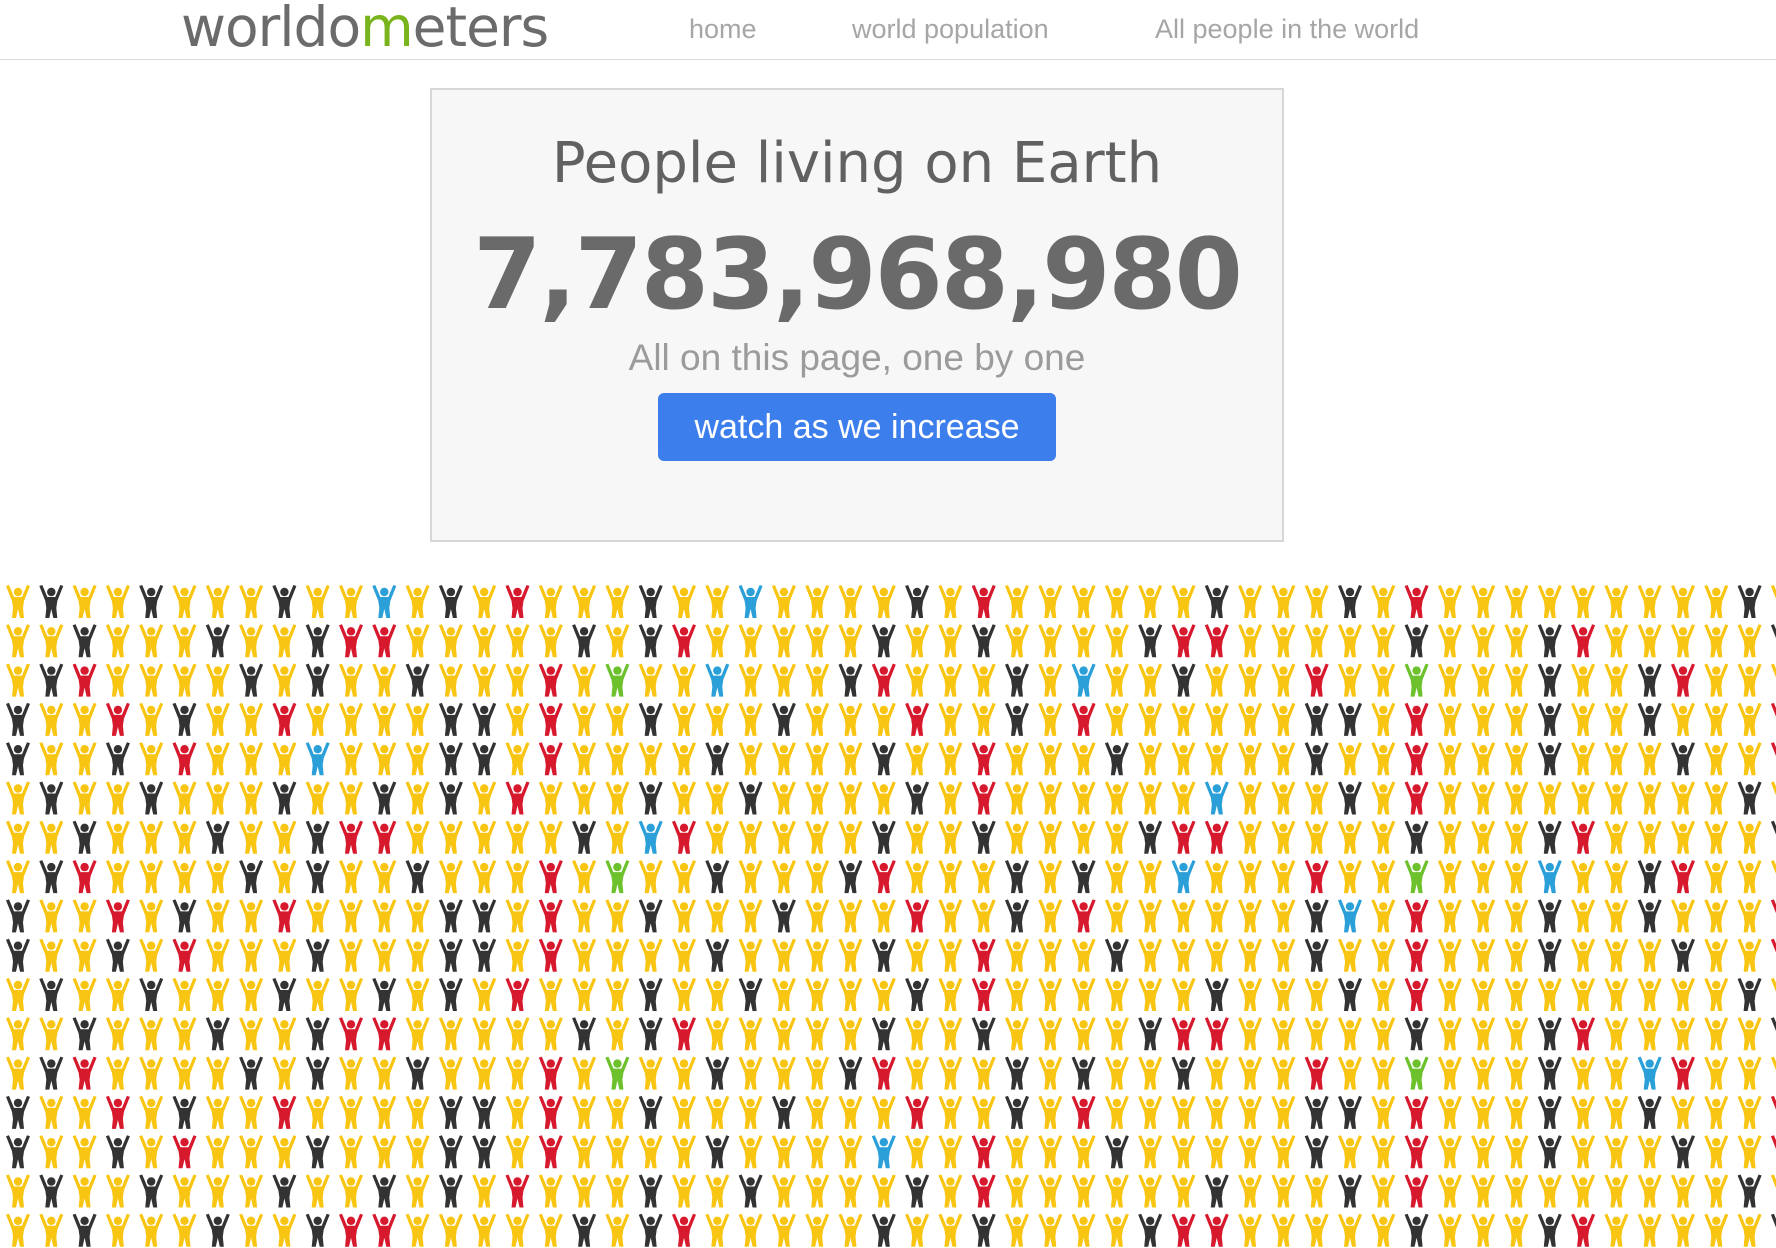  I want to click on nav-world-population-link: world population, so click(950, 29).